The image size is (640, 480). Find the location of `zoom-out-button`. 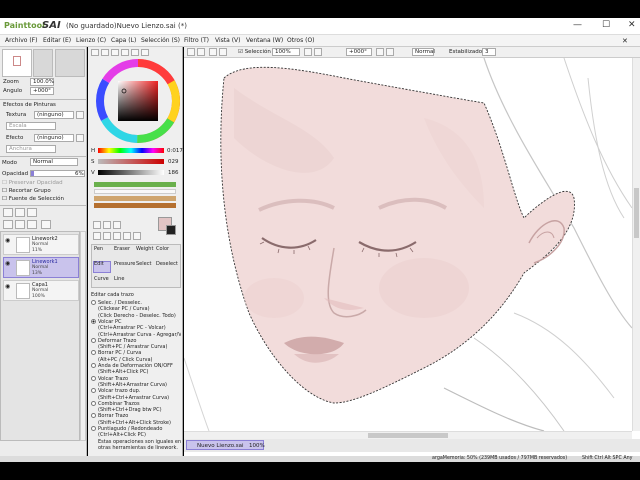

zoom-out-button is located at coordinates (308, 52).